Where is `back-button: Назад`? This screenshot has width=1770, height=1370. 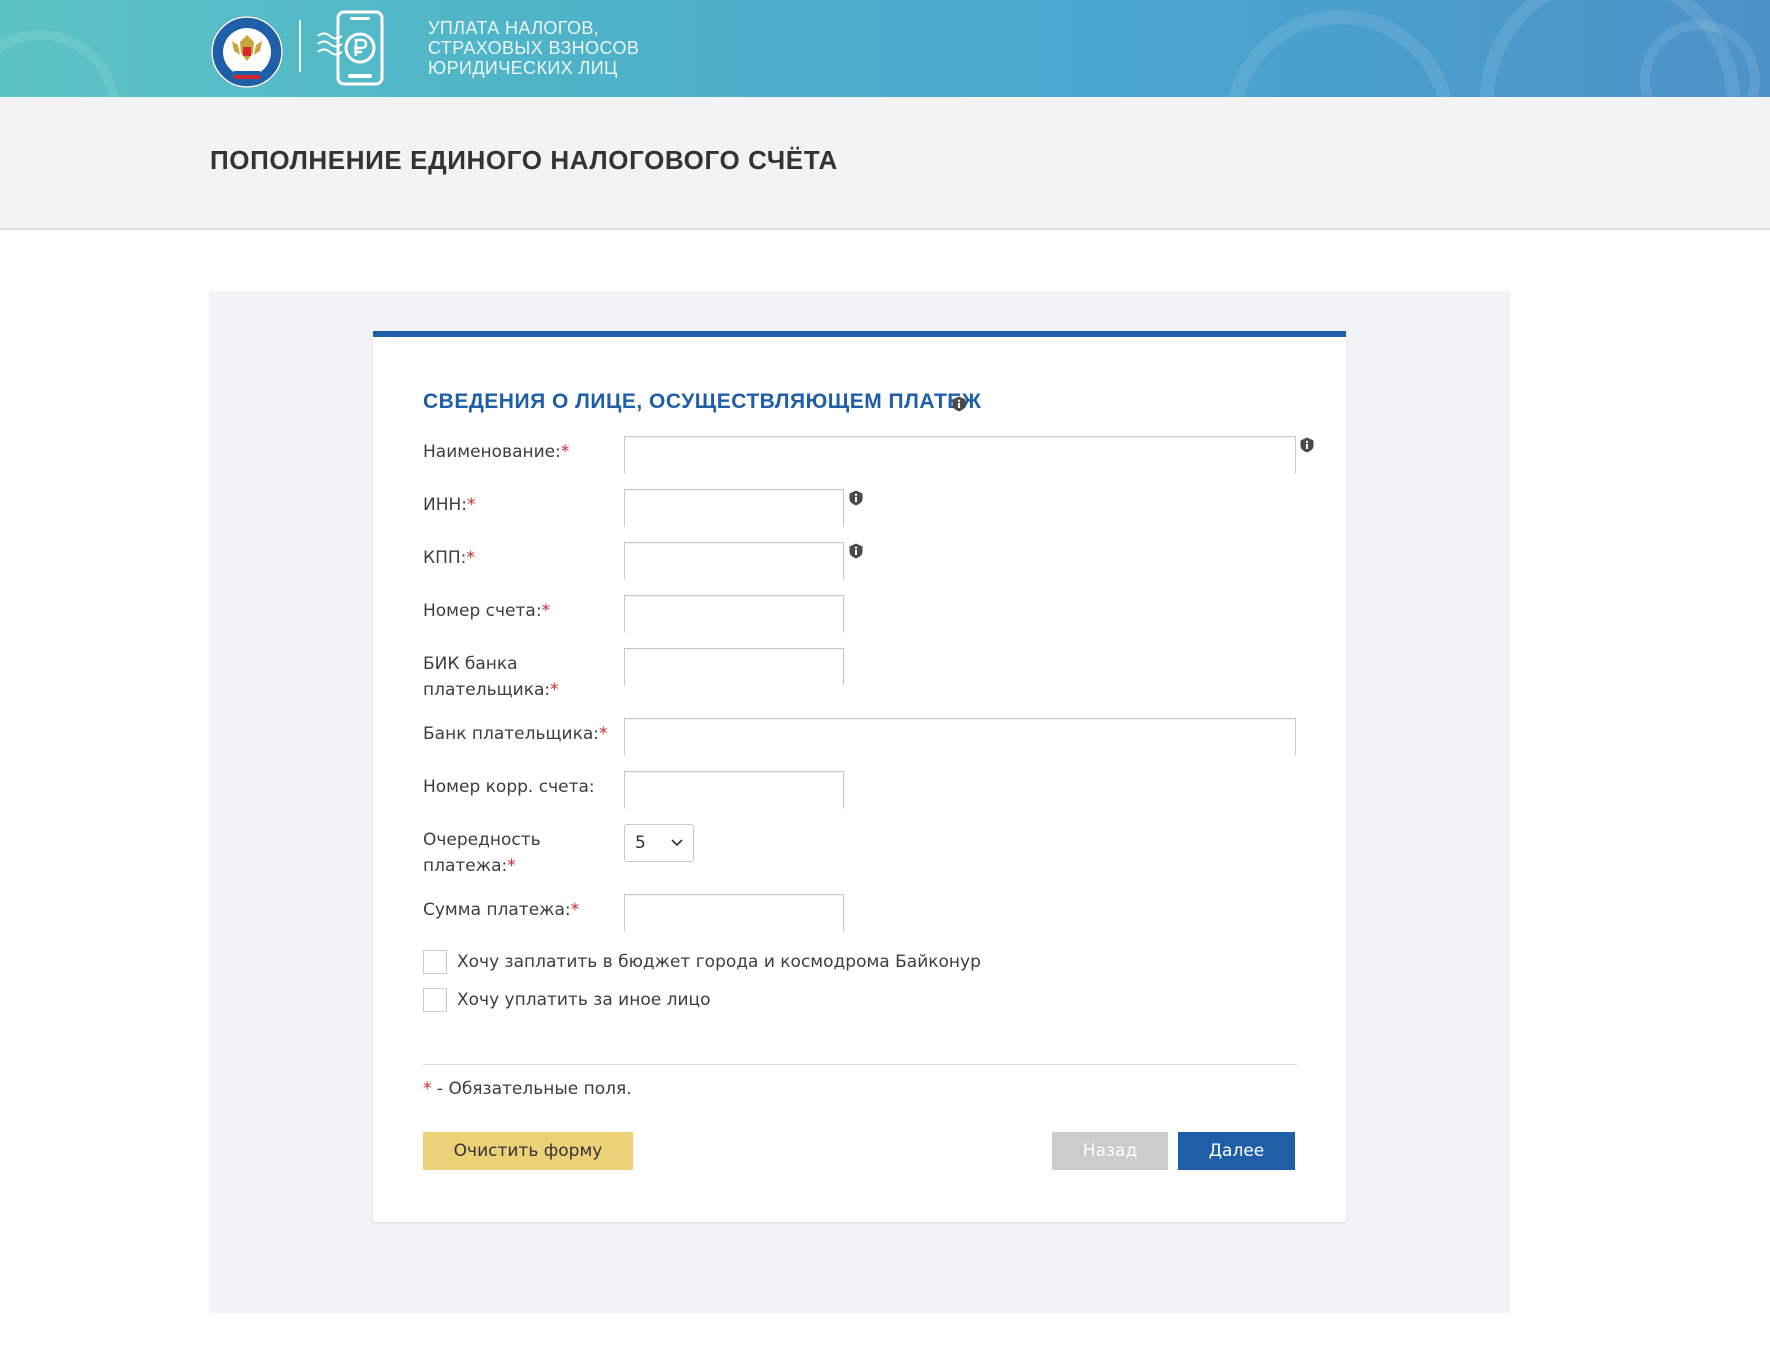 back-button: Назад is located at coordinates (1110, 1151).